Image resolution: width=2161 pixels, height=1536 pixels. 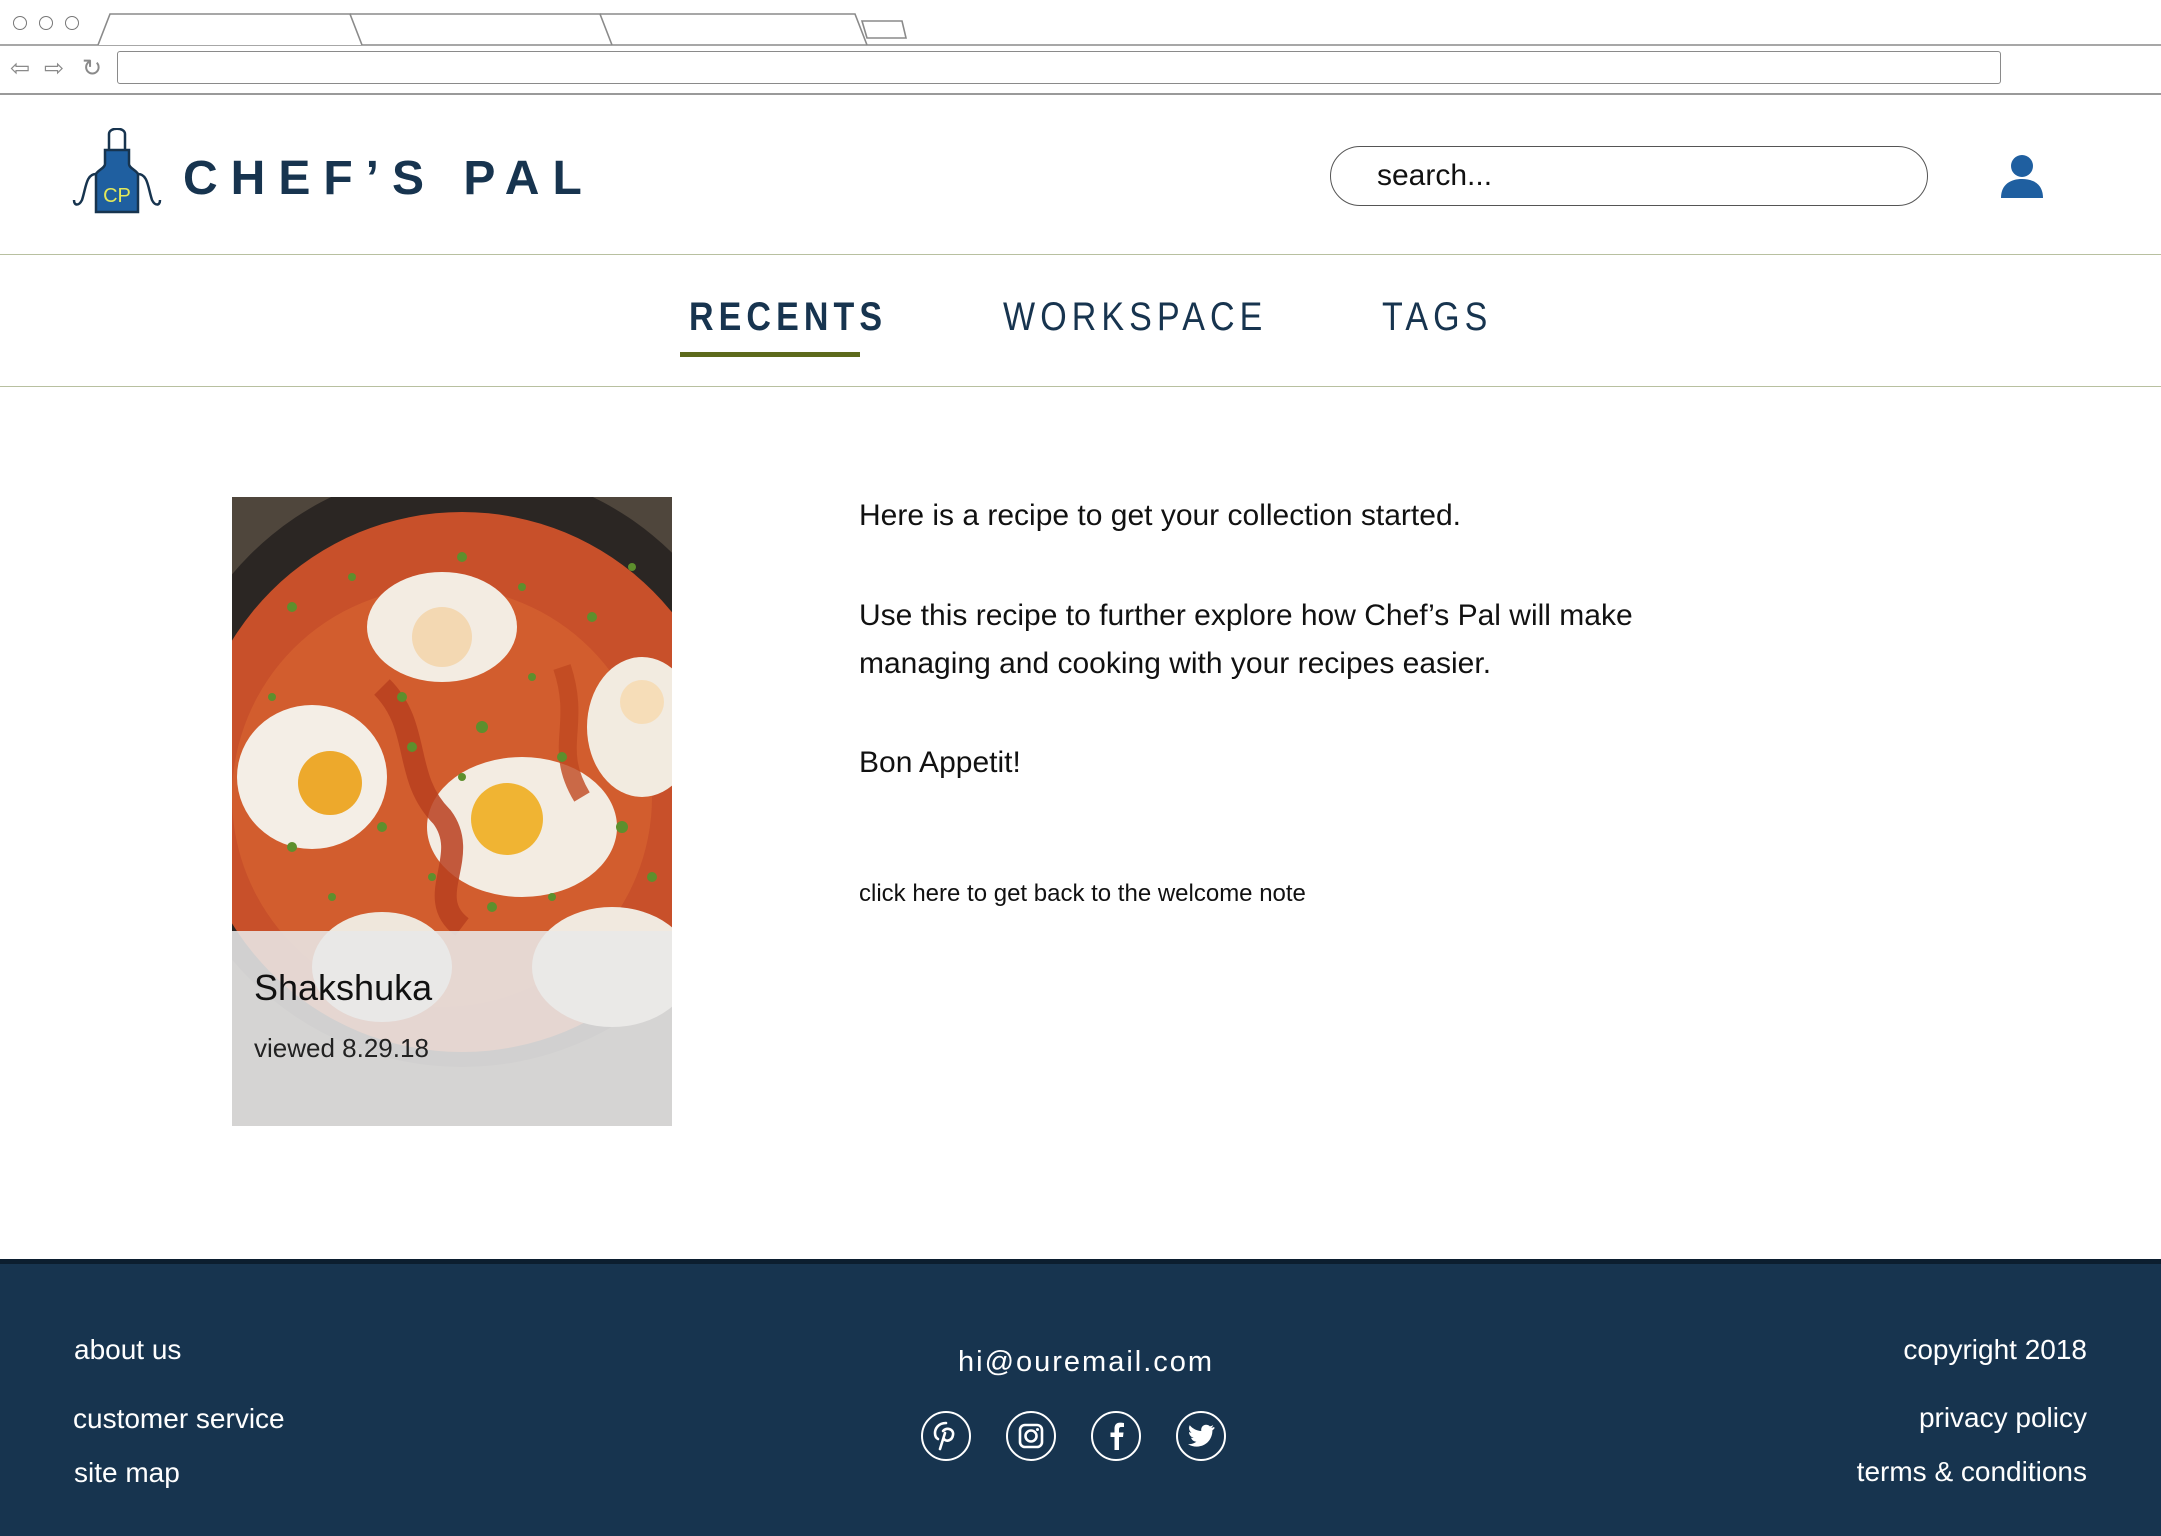 What do you see at coordinates (452, 811) in the screenshot?
I see `recipe-card: Shakshuka viewed 8.29.18` at bounding box center [452, 811].